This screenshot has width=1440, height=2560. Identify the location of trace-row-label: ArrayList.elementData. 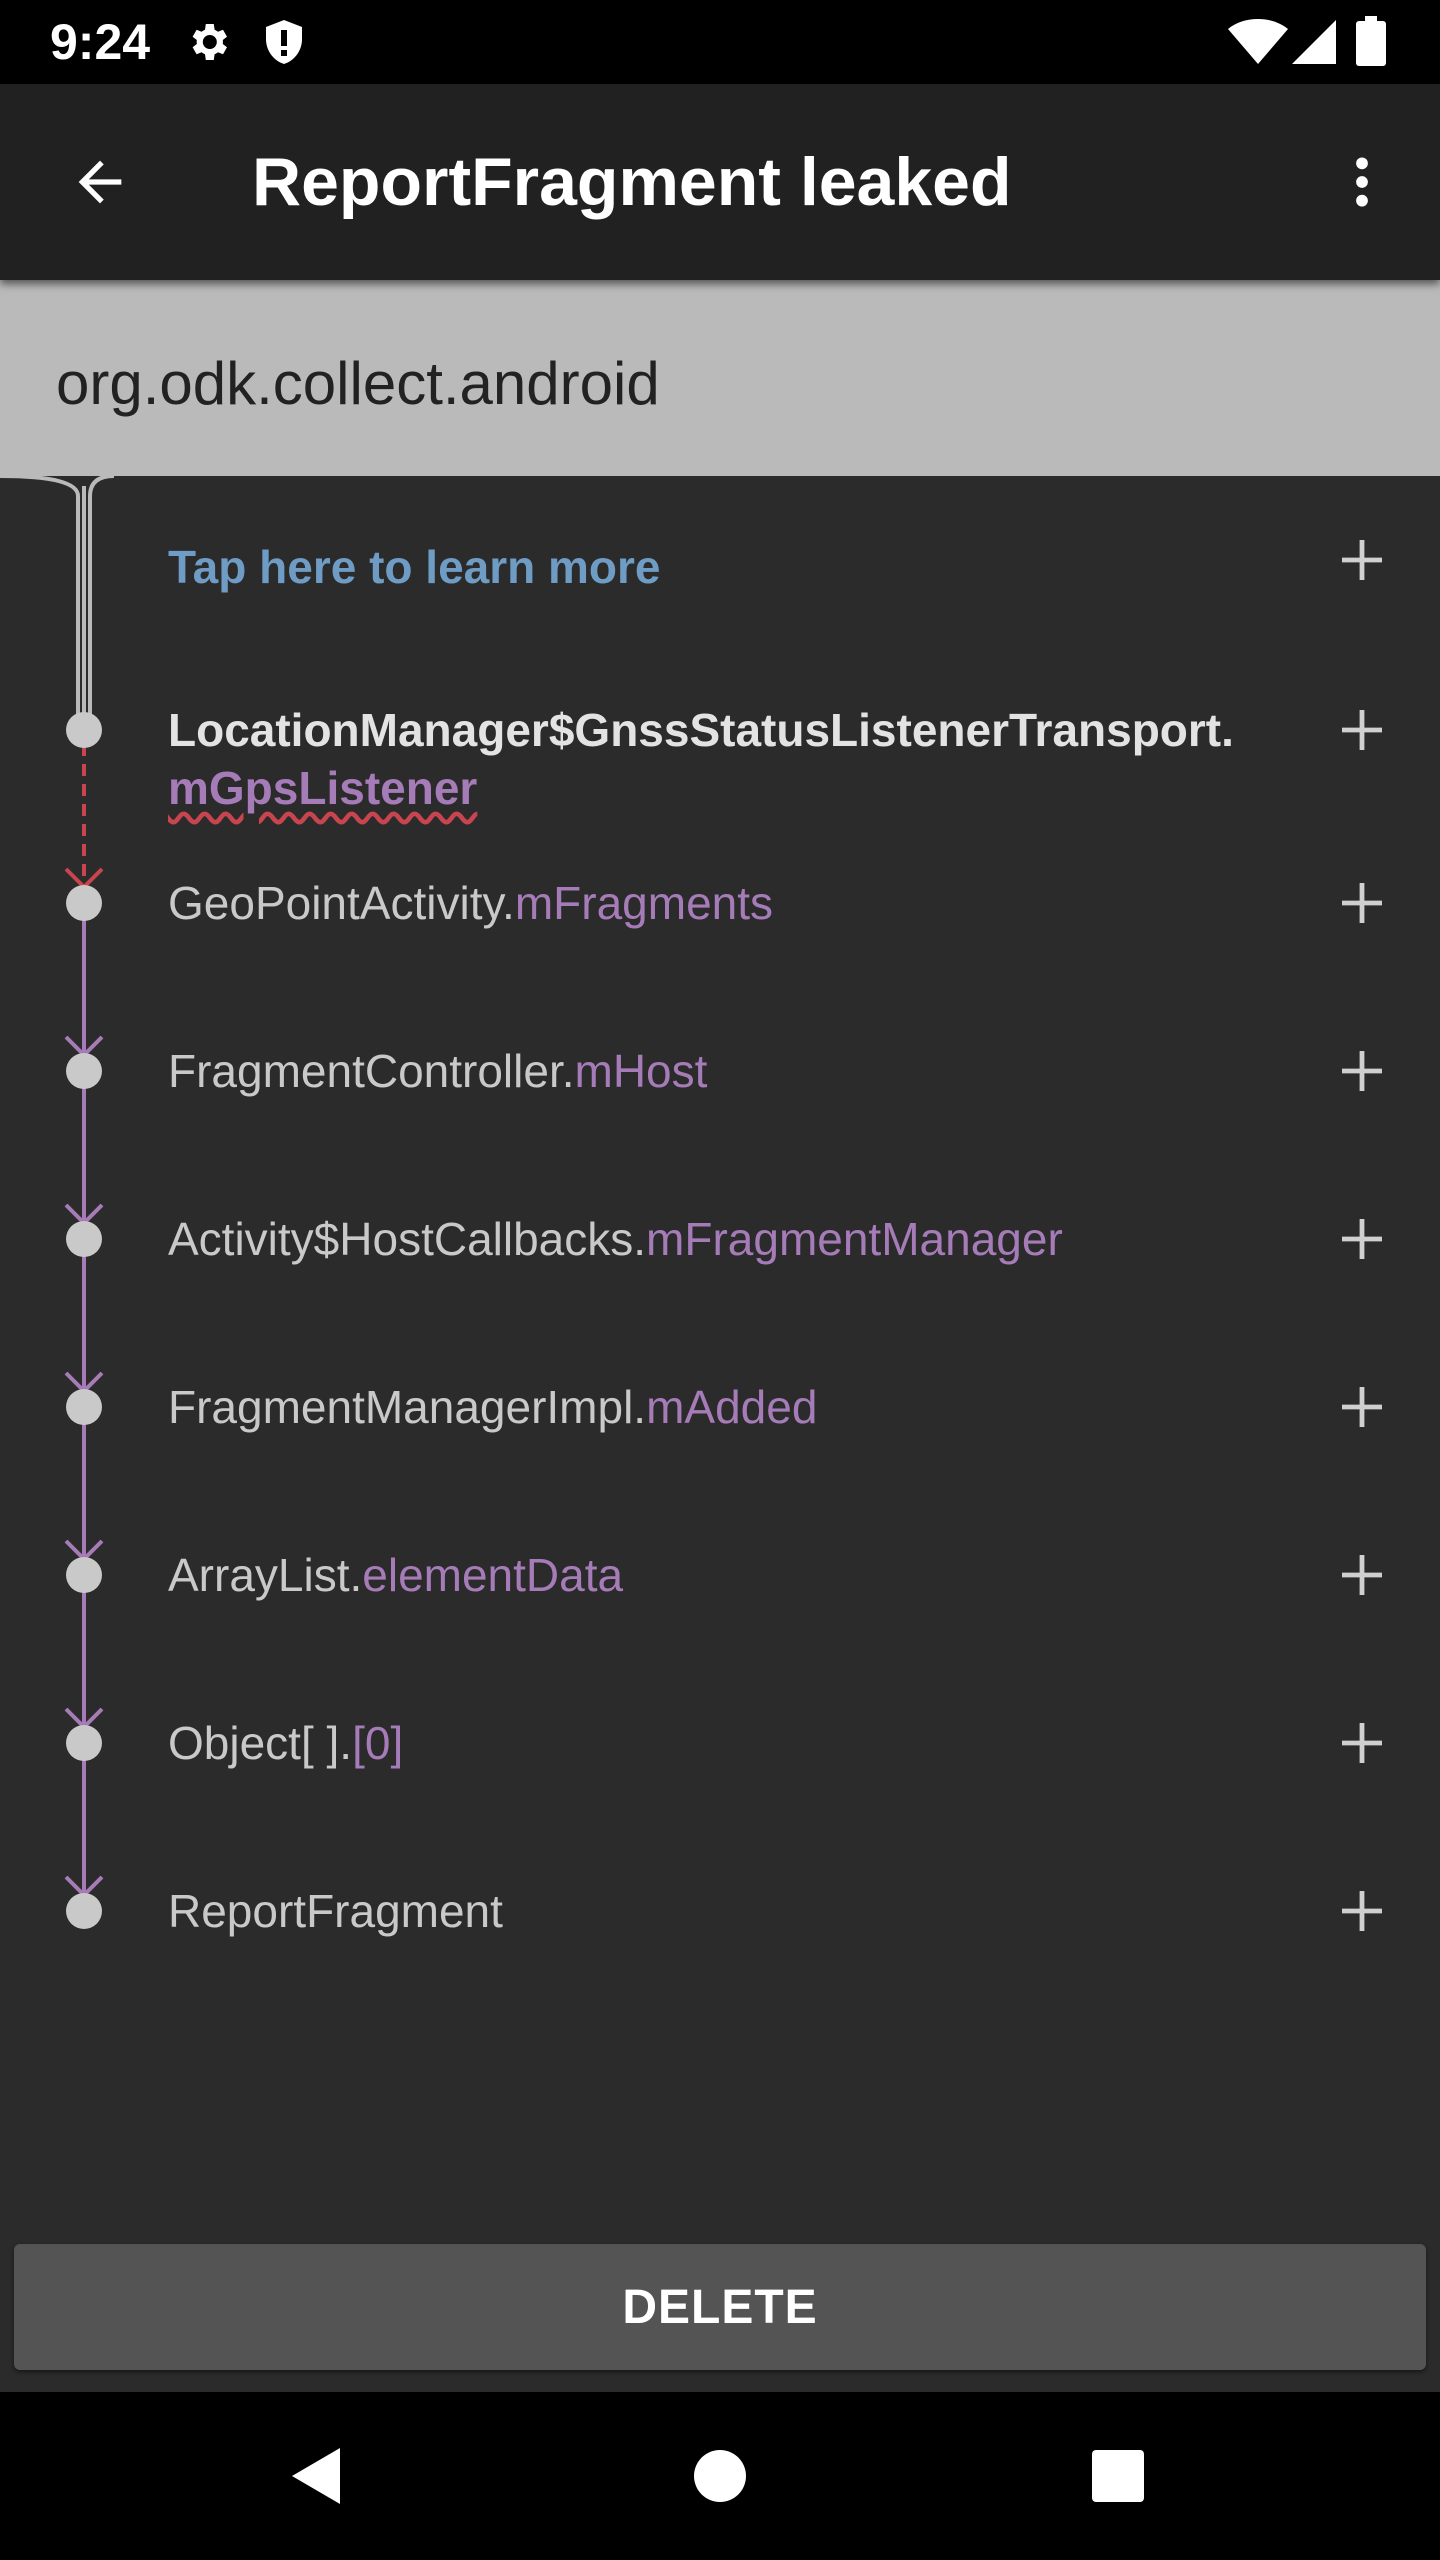
(395, 1575).